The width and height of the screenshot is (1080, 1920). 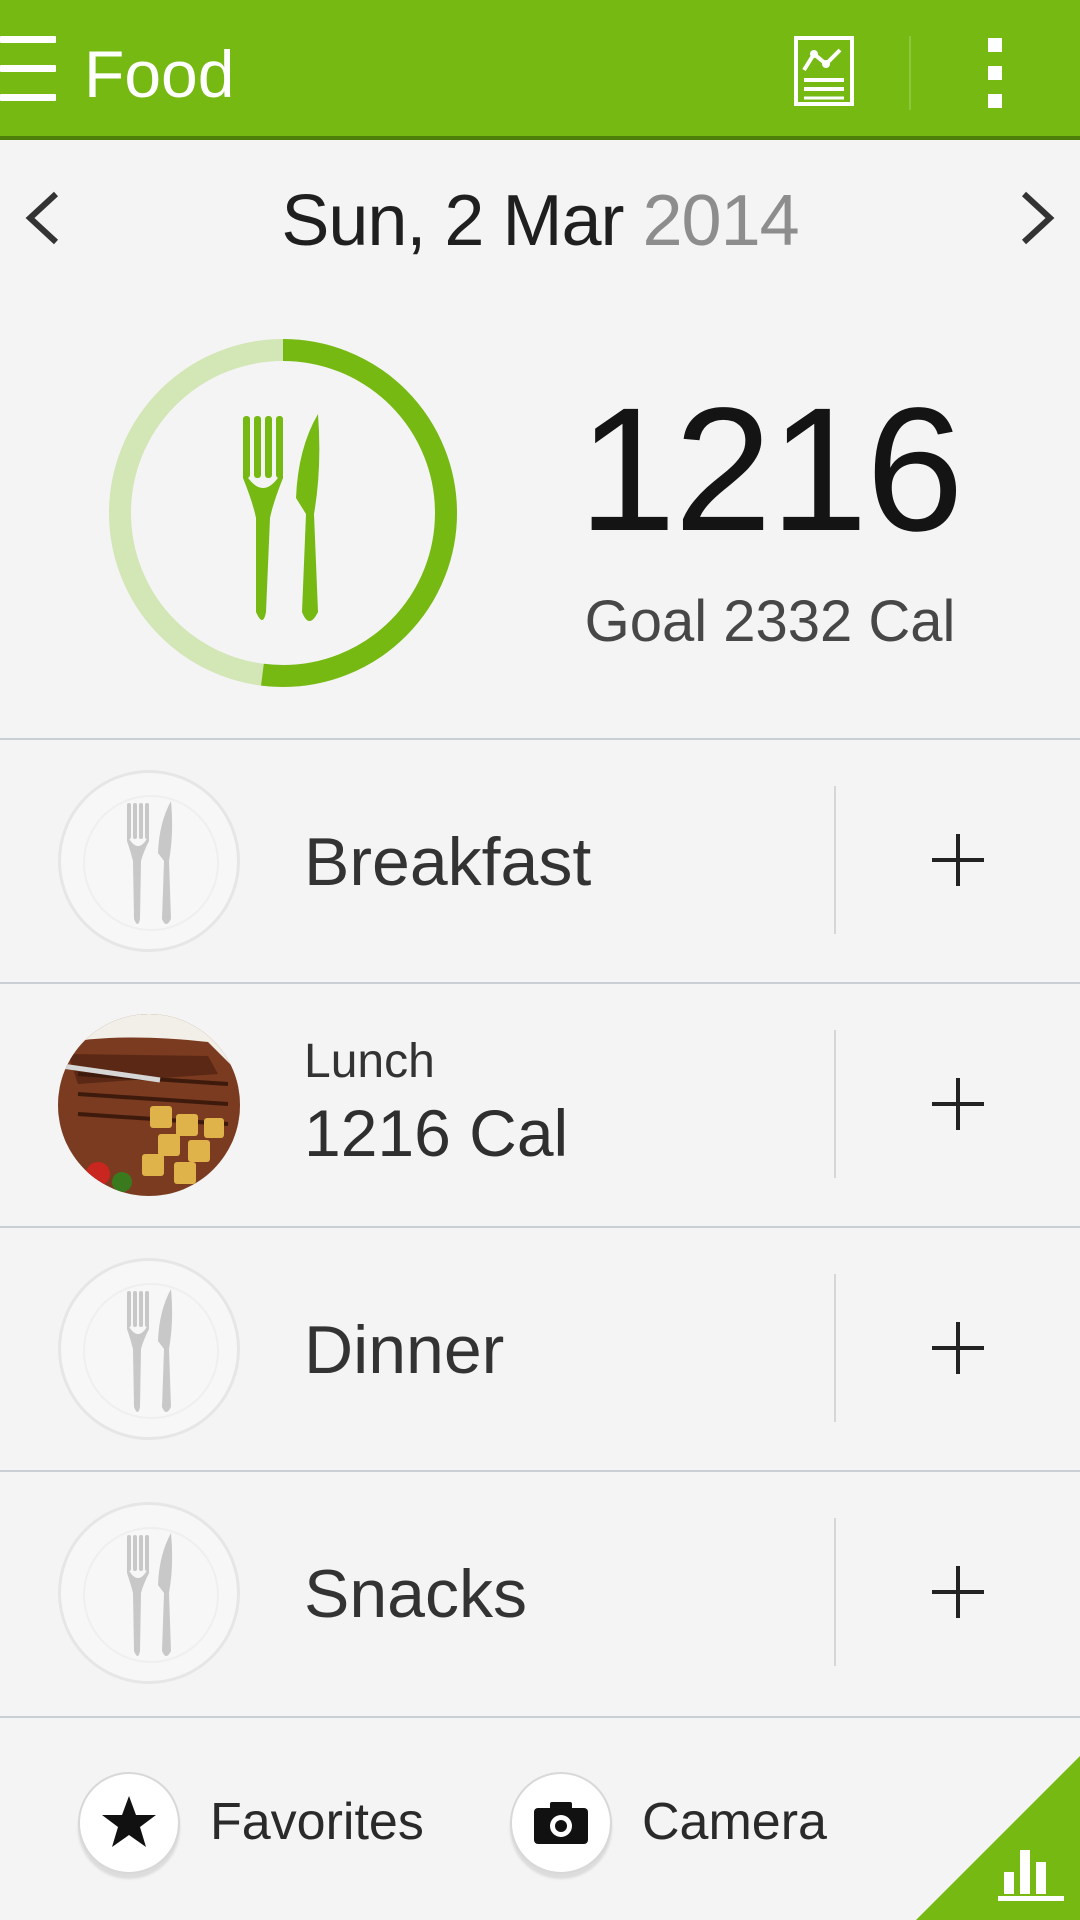 What do you see at coordinates (28, 69) in the screenshot?
I see `menu-icon` at bounding box center [28, 69].